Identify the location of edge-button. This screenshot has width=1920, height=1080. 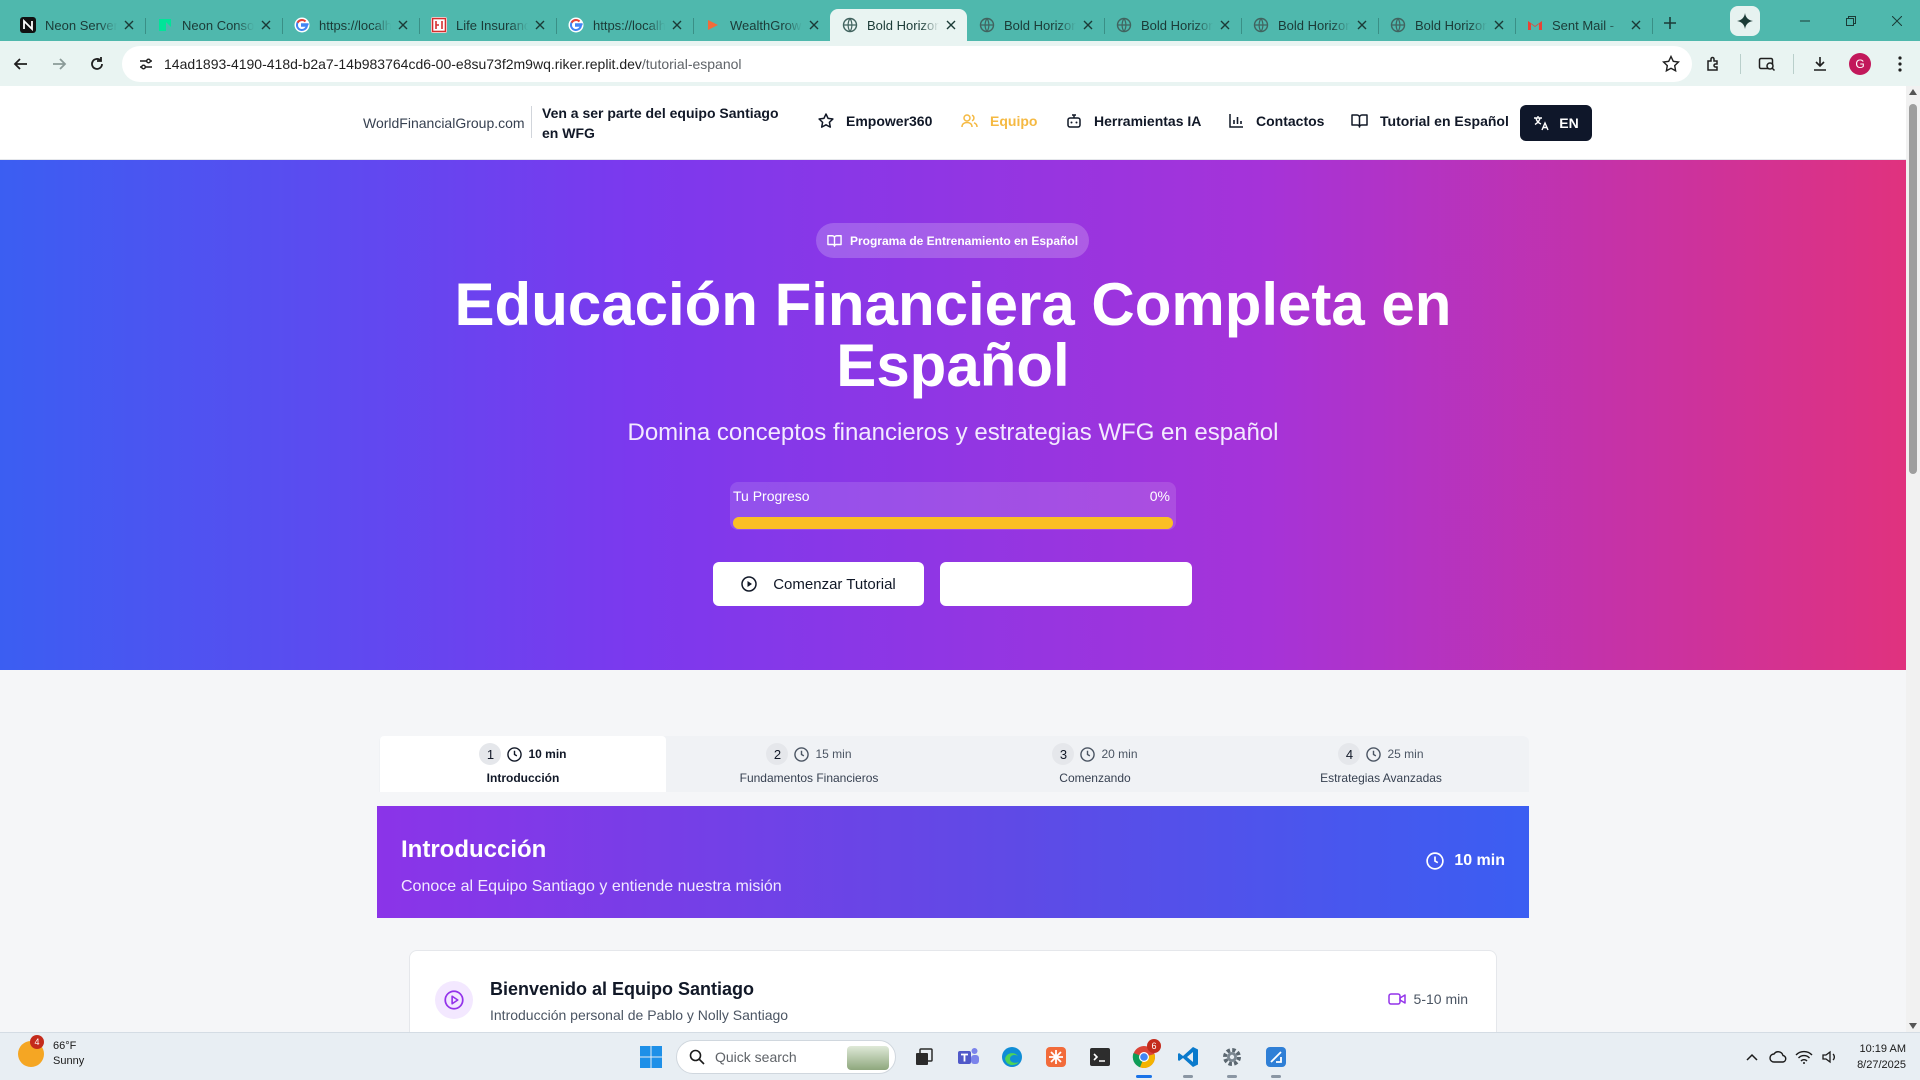
(1012, 1057).